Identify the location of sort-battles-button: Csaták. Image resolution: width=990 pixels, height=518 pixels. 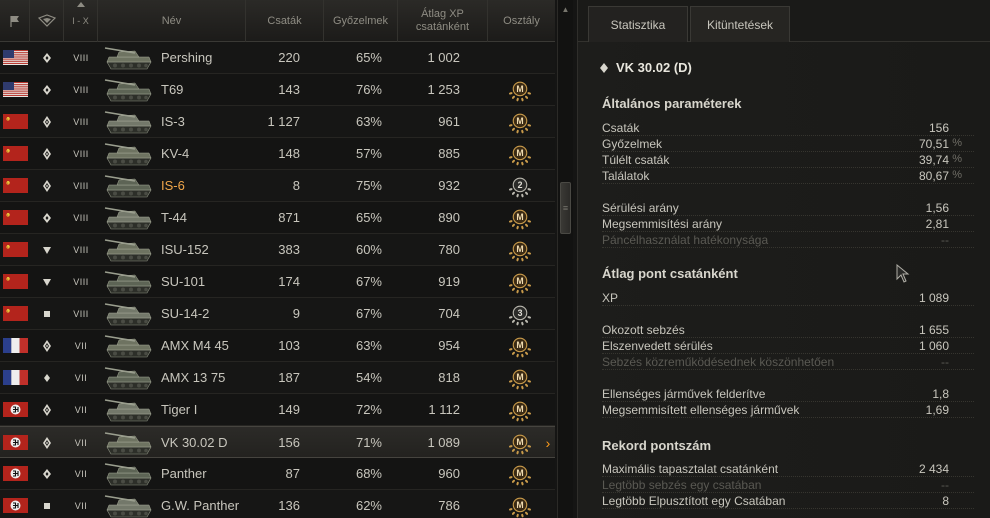
(285, 21).